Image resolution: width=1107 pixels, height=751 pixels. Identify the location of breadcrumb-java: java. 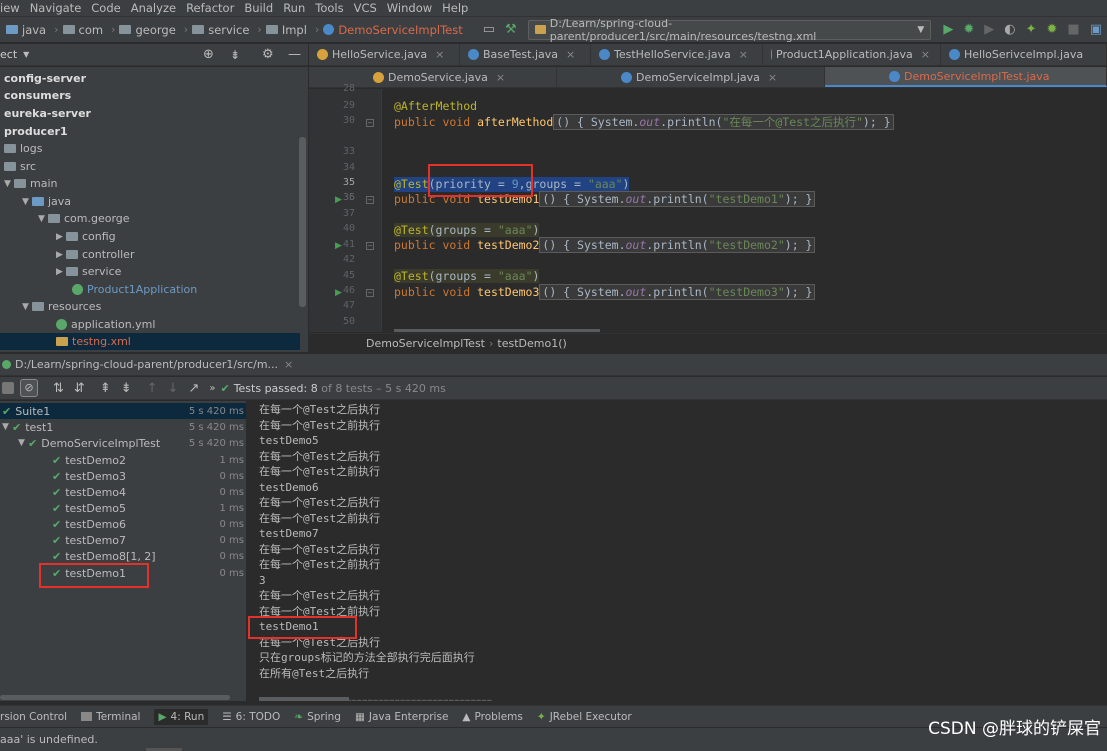
(26, 30).